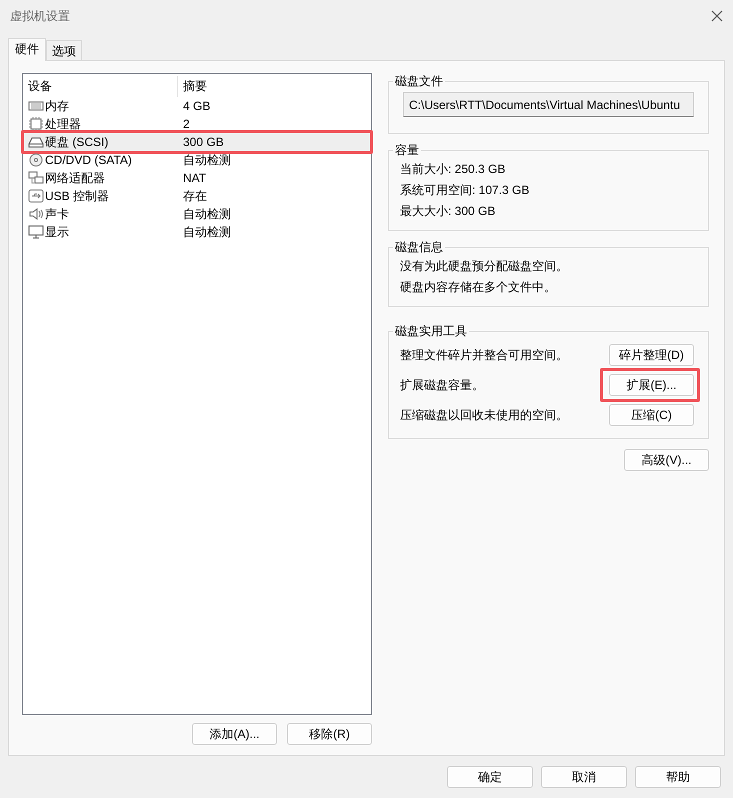  I want to click on device-name: CD/DVD (SATA), so click(88, 160).